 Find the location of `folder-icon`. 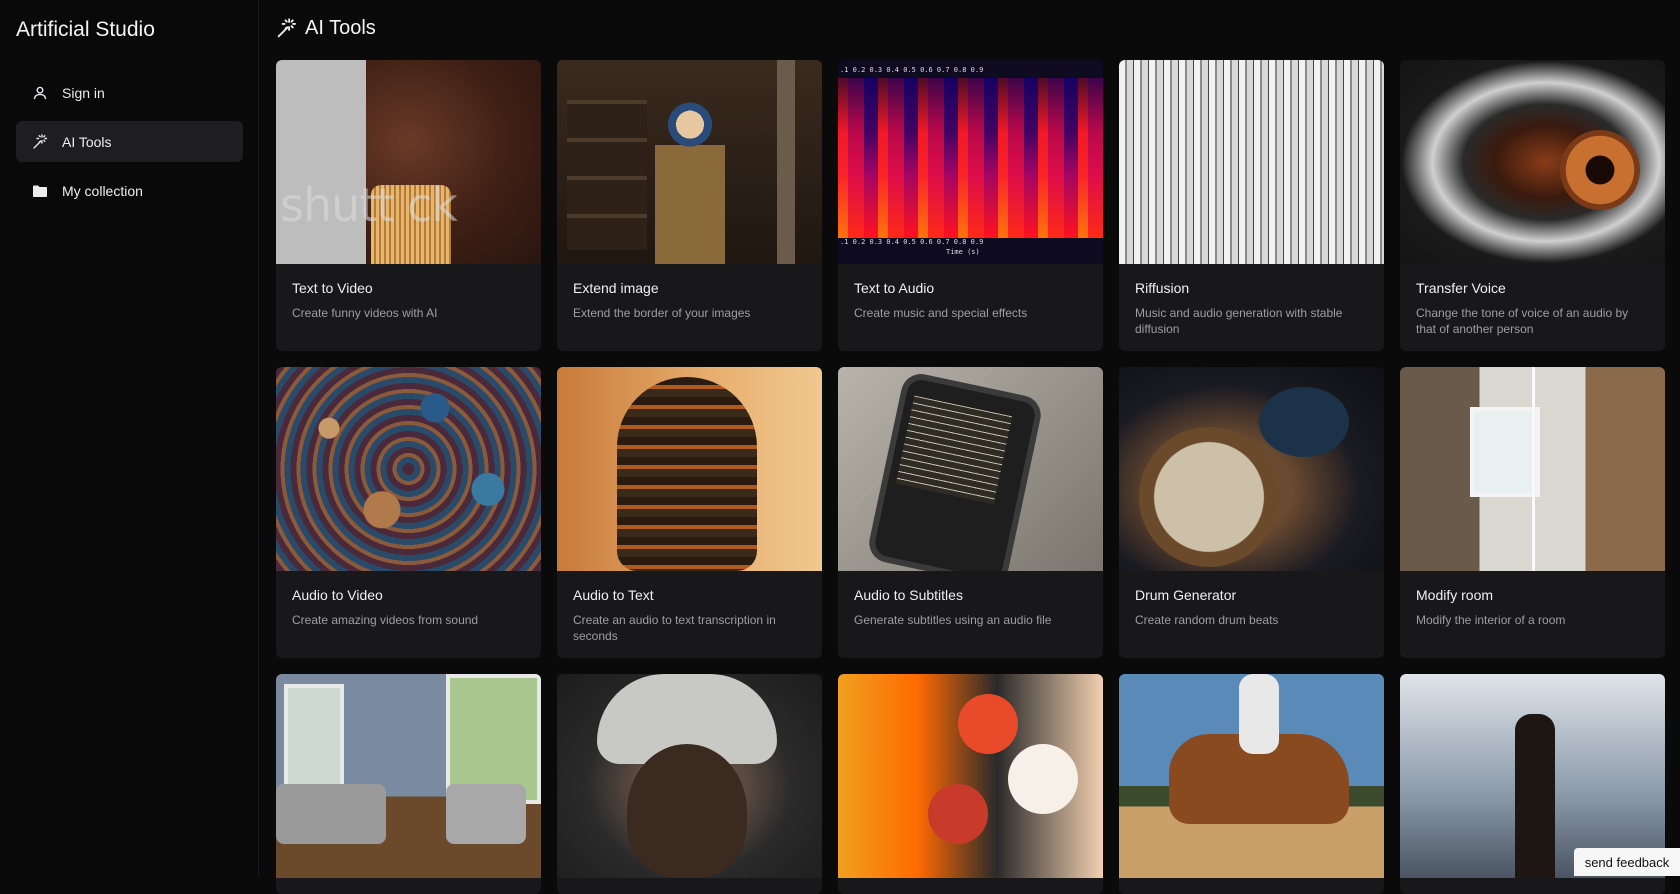

folder-icon is located at coordinates (40, 191).